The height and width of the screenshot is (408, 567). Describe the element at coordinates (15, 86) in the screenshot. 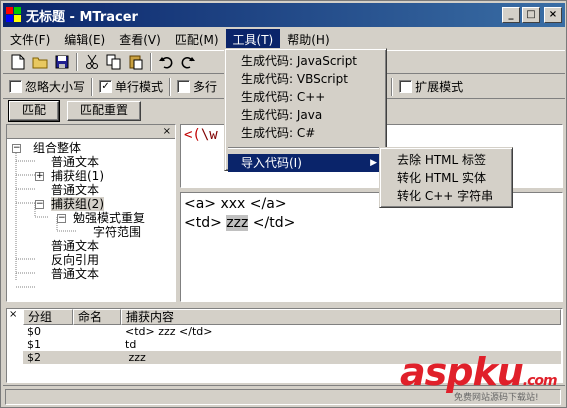

I see `ignore-case-checkbox` at that location.